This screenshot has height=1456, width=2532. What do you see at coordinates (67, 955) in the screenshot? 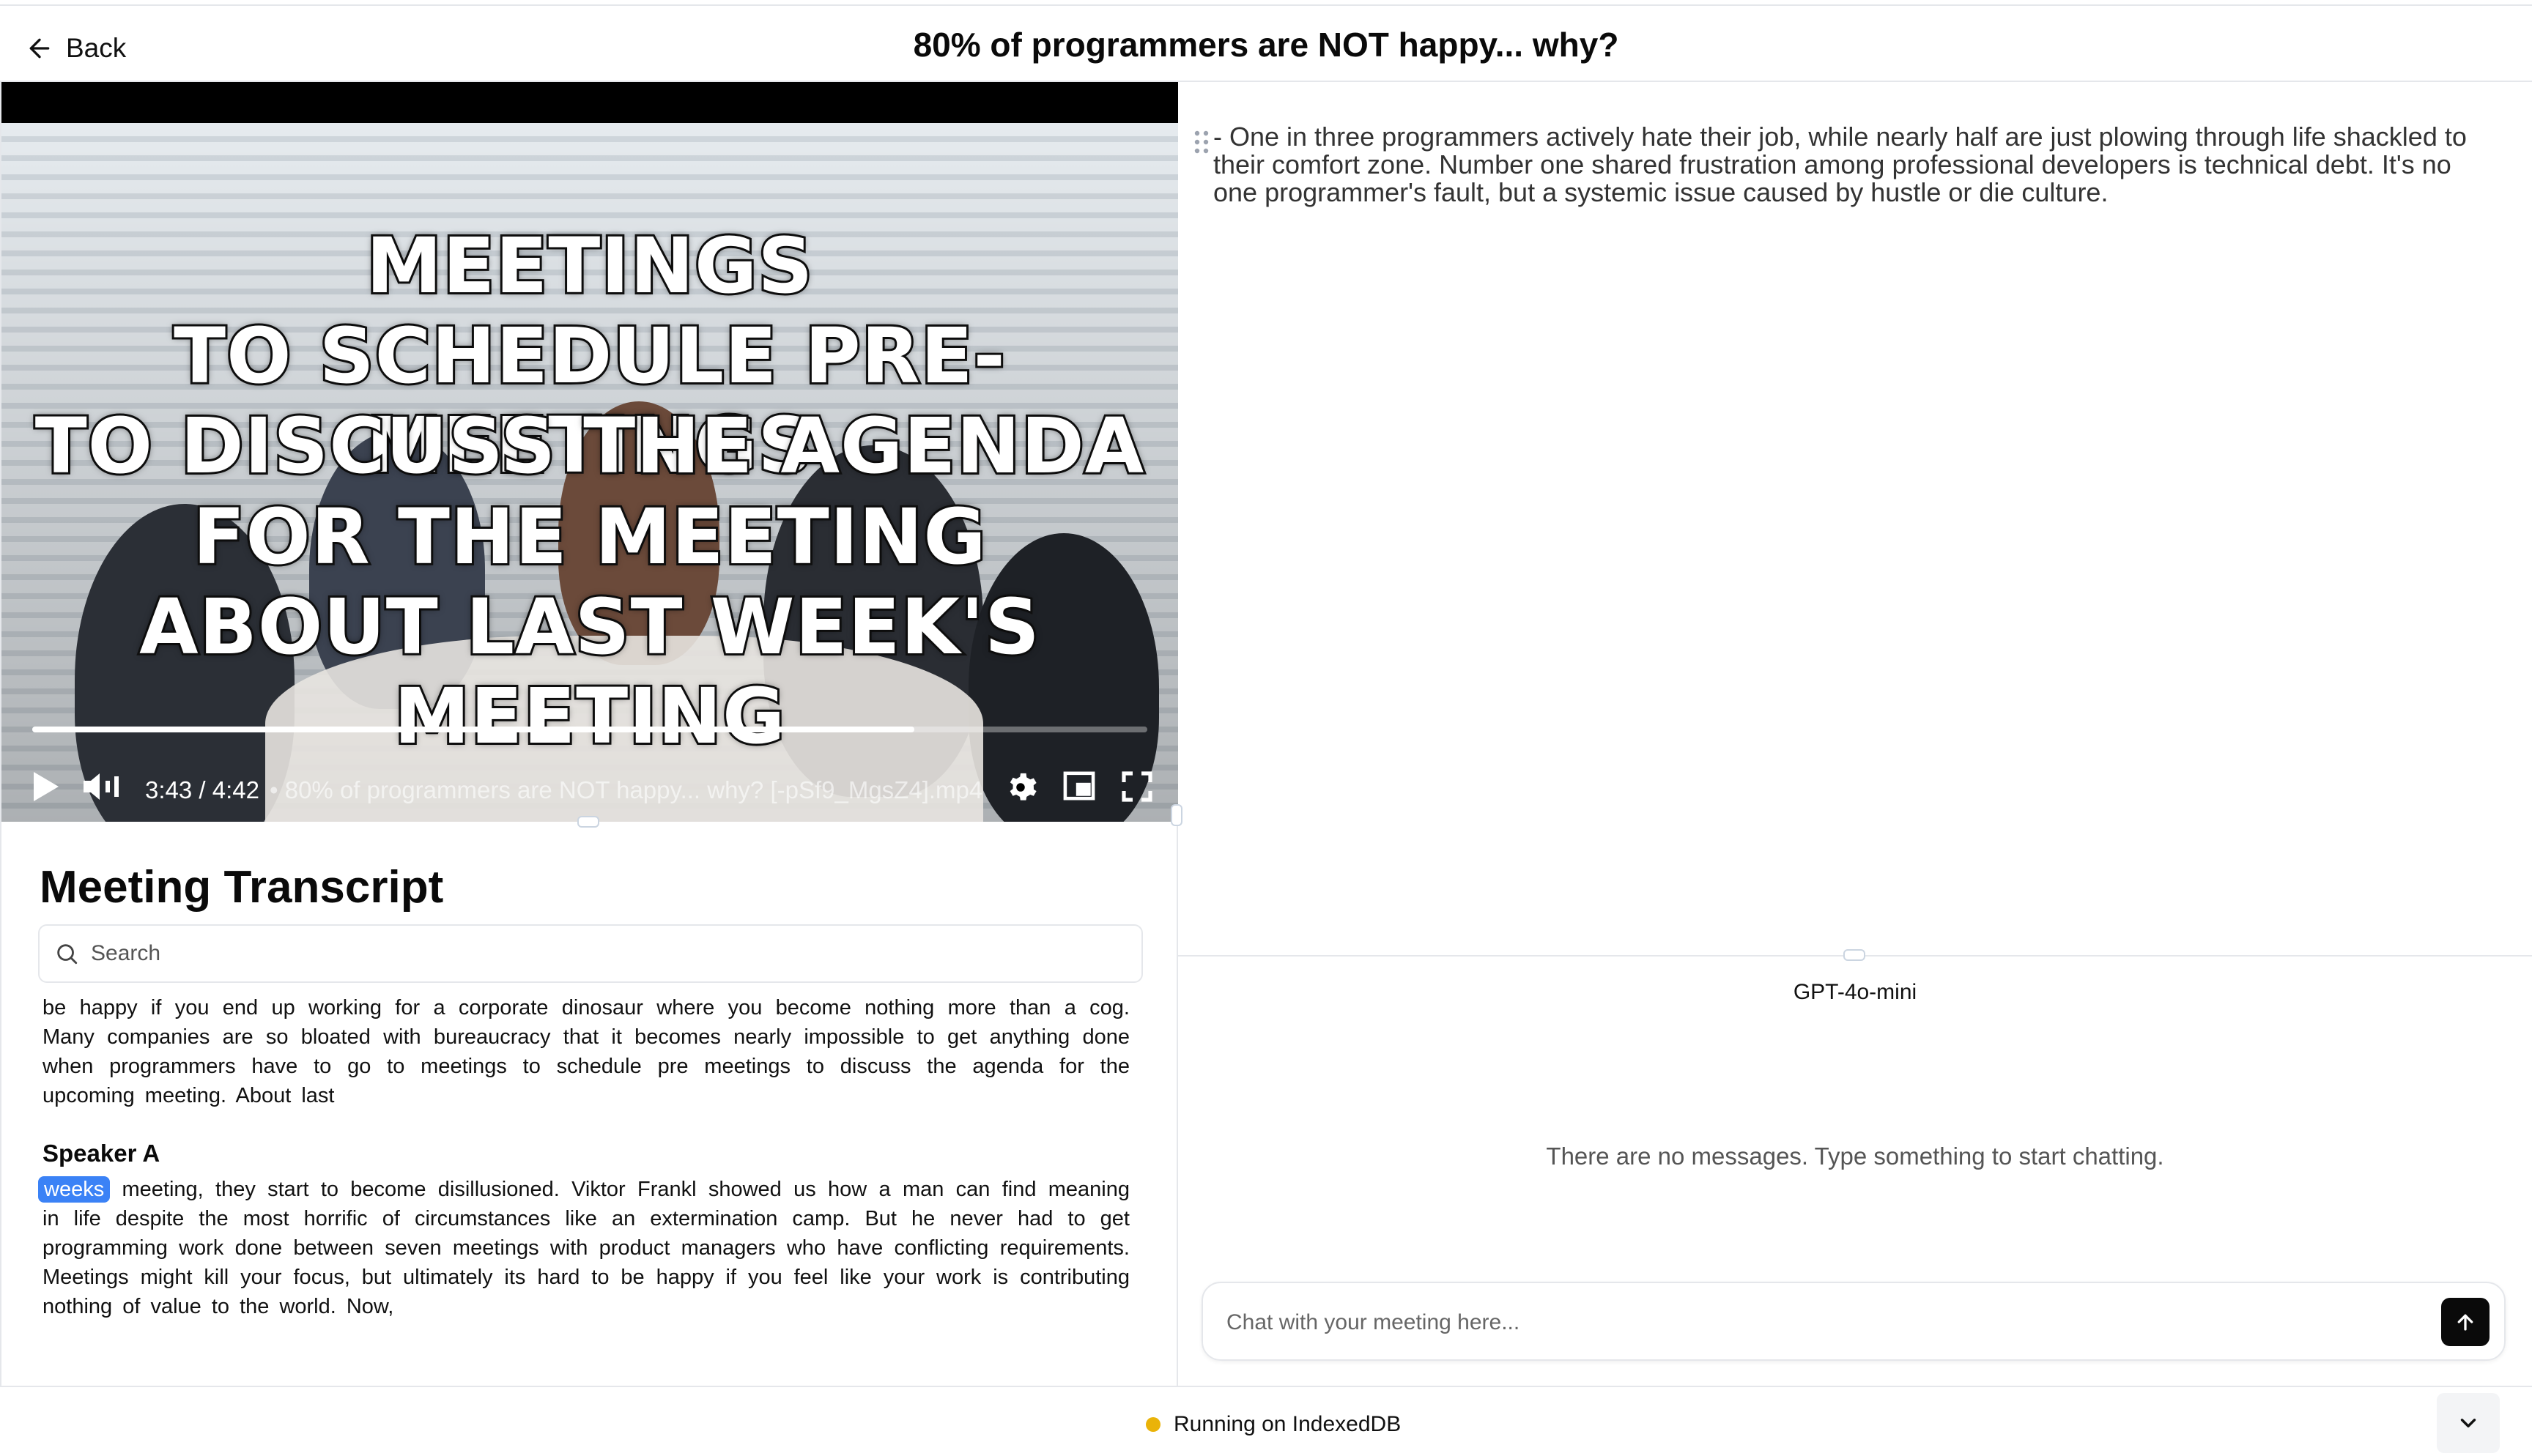
I see `search-icon` at bounding box center [67, 955].